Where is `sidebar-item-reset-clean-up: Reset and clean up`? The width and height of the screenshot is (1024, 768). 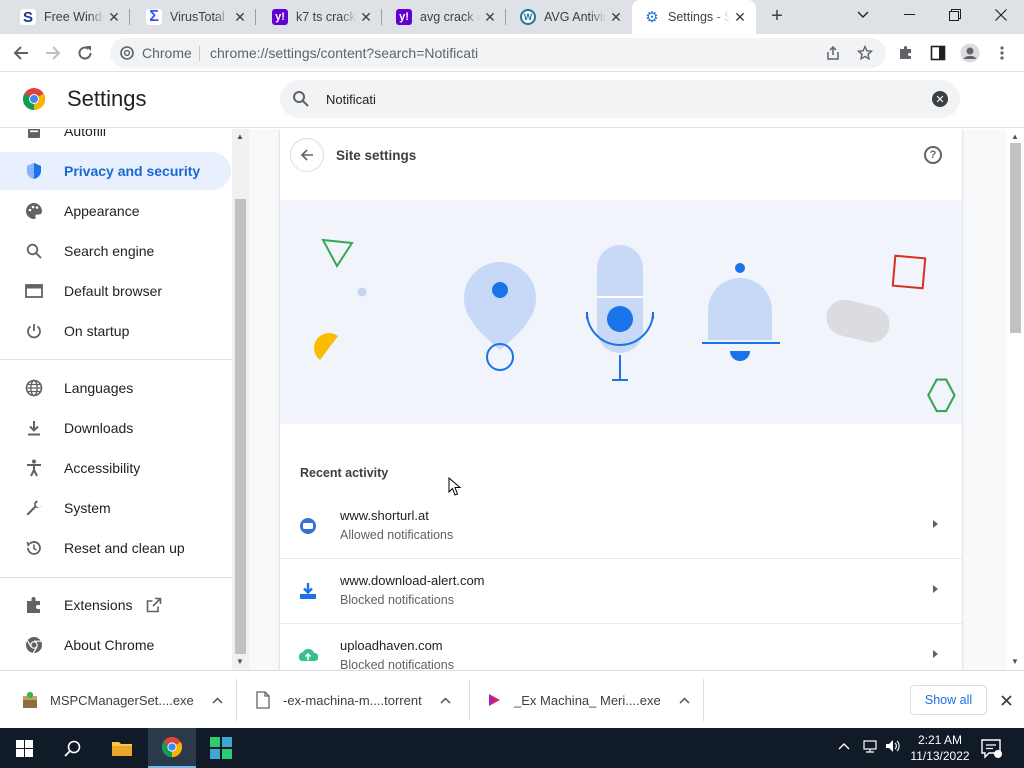
sidebar-item-reset-clean-up: Reset and clean up is located at coordinates (115, 548).